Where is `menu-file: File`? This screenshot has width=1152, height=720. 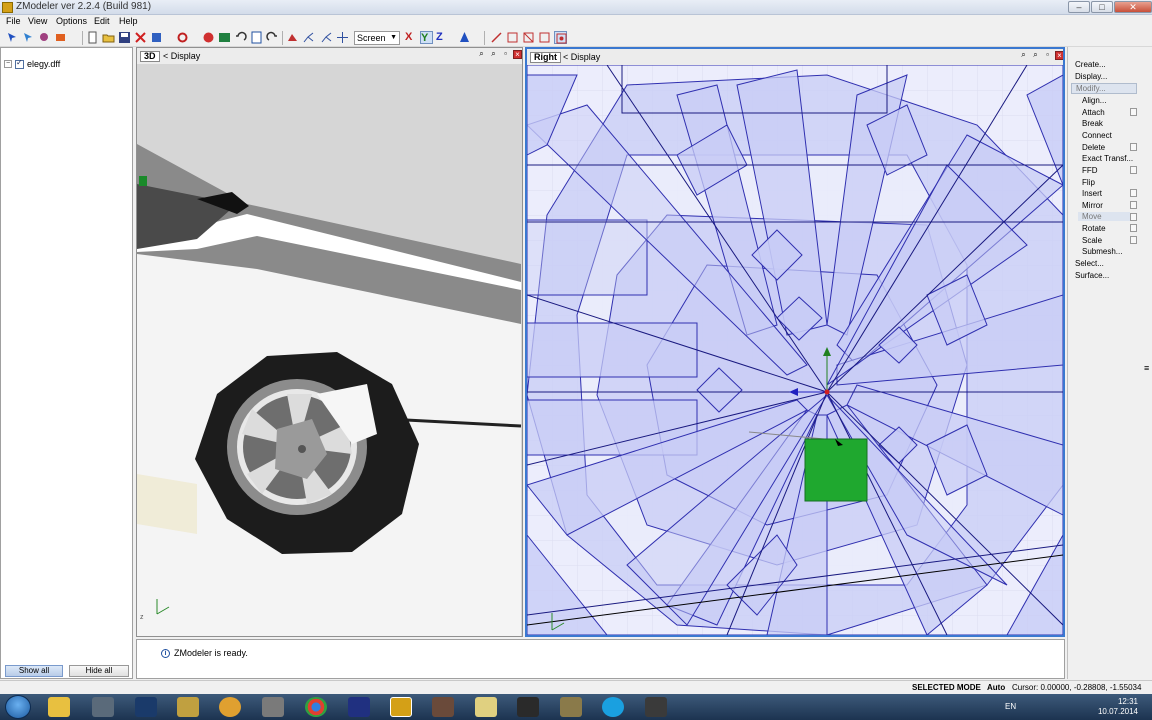 menu-file: File is located at coordinates (13, 21).